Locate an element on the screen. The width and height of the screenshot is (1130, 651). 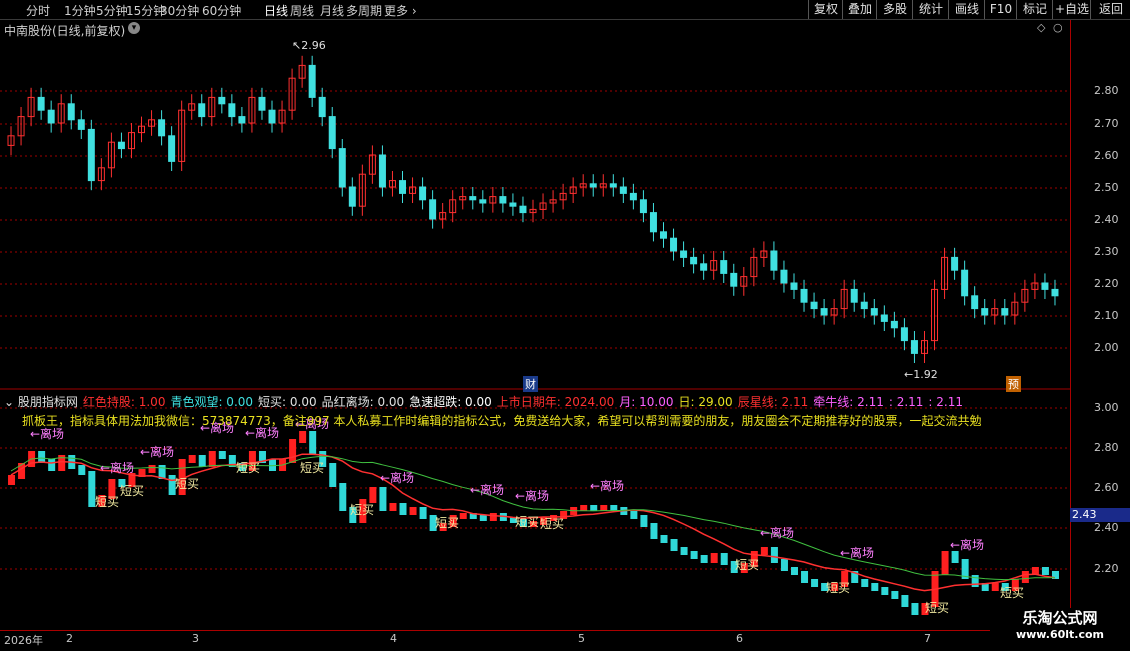
toolbar-button-1: 叠加 is located at coordinates (859, 9).